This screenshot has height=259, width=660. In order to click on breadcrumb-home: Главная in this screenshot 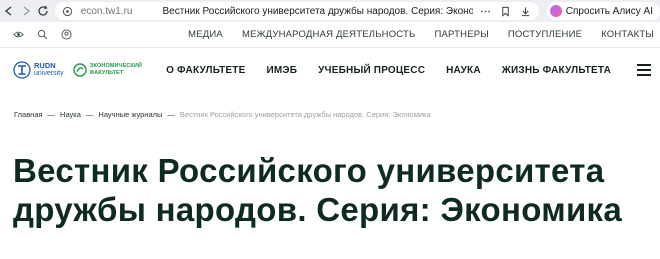, I will do `click(28, 114)`.